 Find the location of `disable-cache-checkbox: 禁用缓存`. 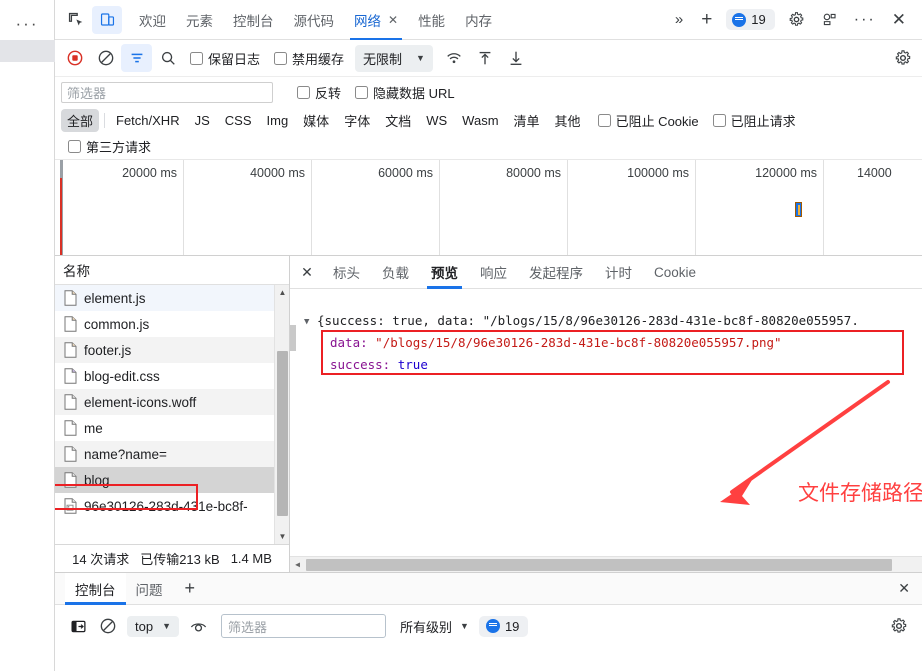

disable-cache-checkbox: 禁用缓存 is located at coordinates (309, 58).